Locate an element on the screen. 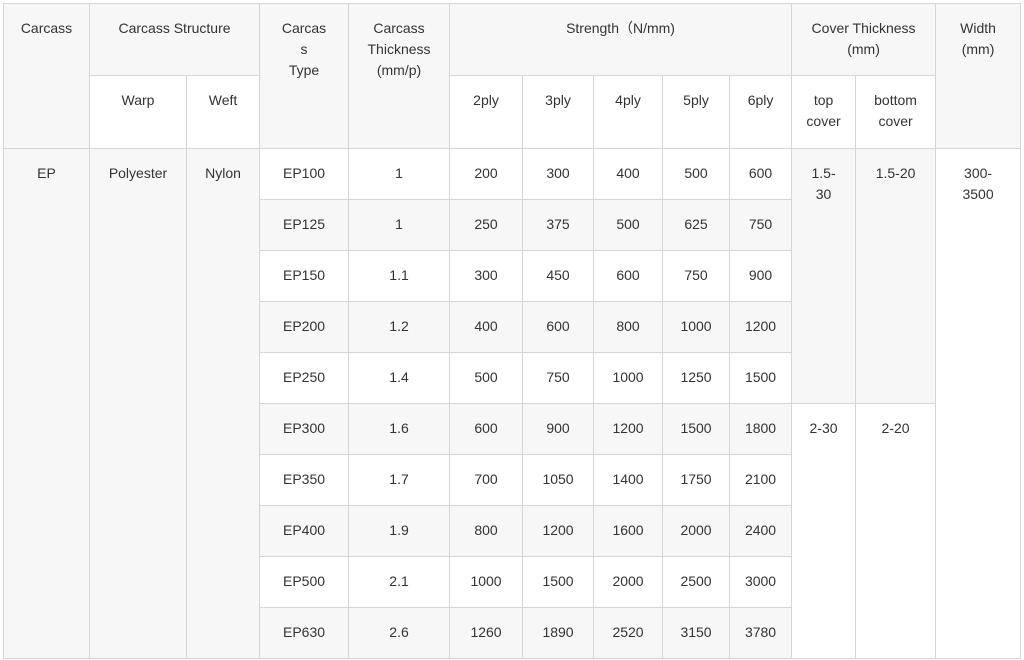  header-carcass-structure: Carcass Structure is located at coordinates (174, 39).